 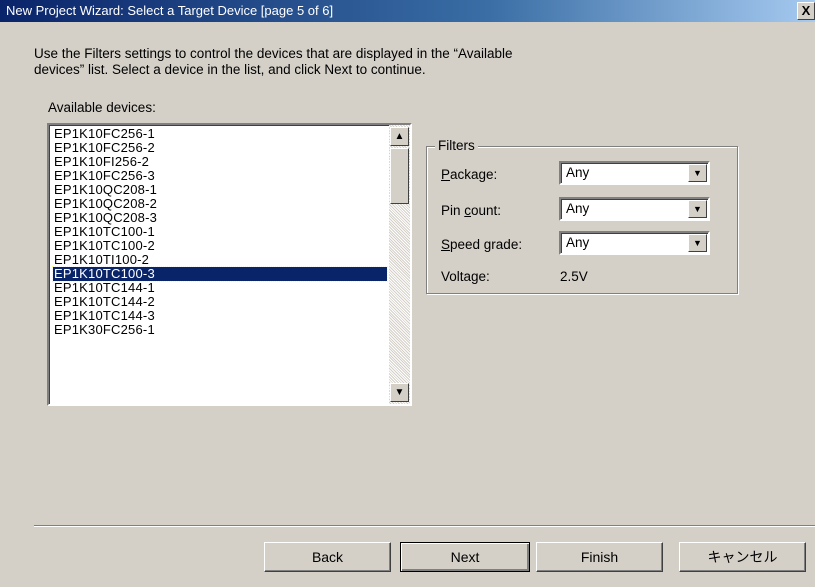 I want to click on button-separator, so click(x=424, y=526).